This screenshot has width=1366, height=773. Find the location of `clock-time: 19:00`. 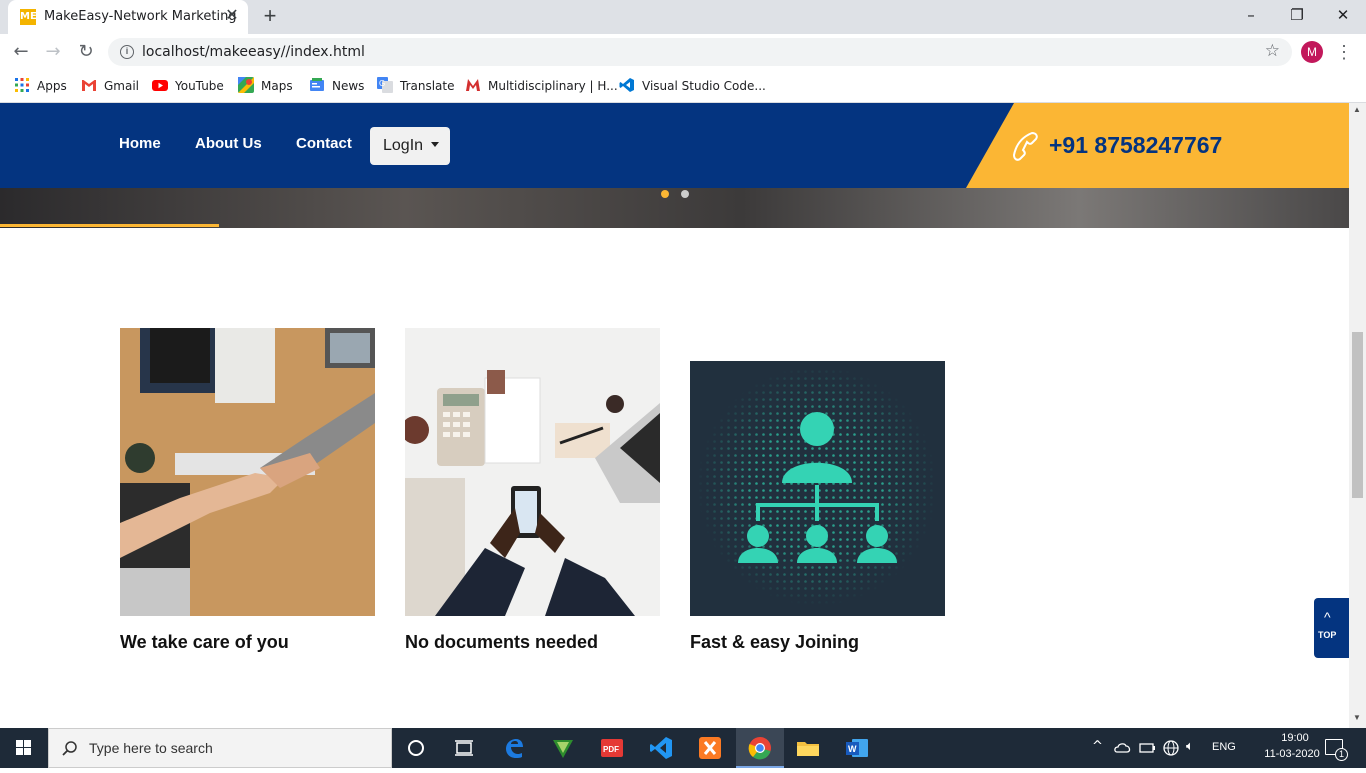

clock-time: 19:00 is located at coordinates (1295, 738).